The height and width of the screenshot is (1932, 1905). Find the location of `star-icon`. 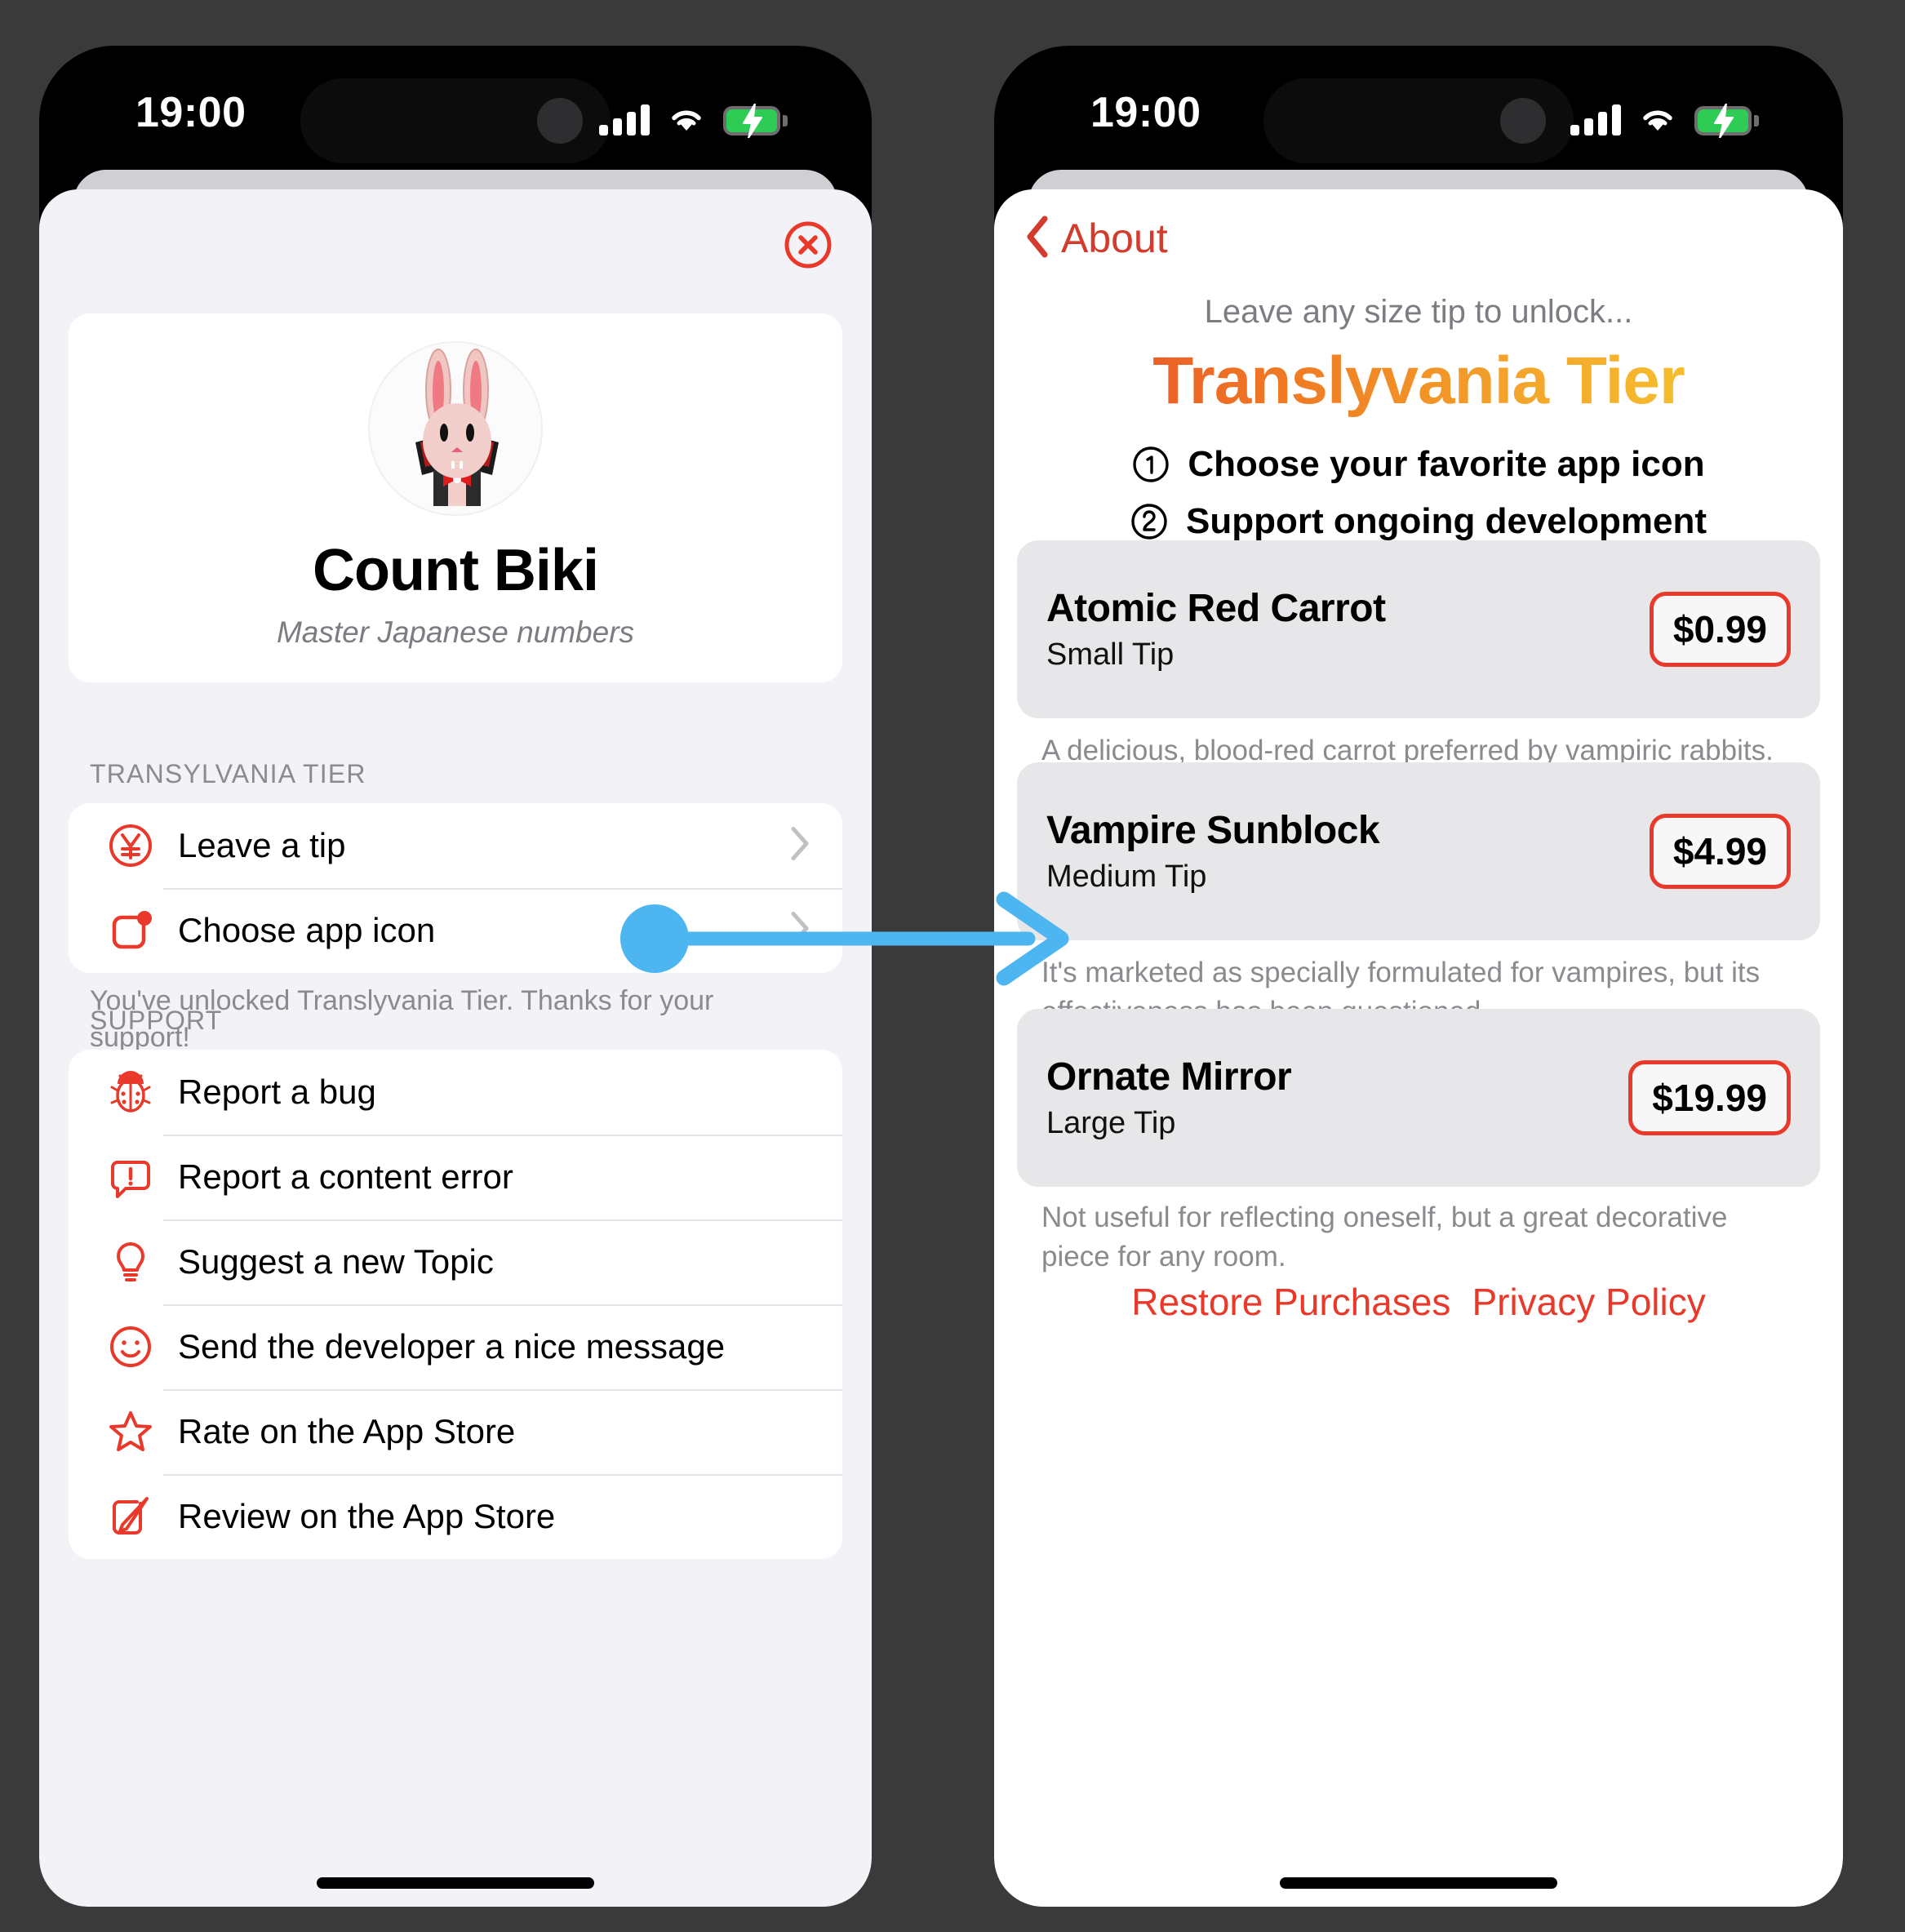

star-icon is located at coordinates (130, 1432).